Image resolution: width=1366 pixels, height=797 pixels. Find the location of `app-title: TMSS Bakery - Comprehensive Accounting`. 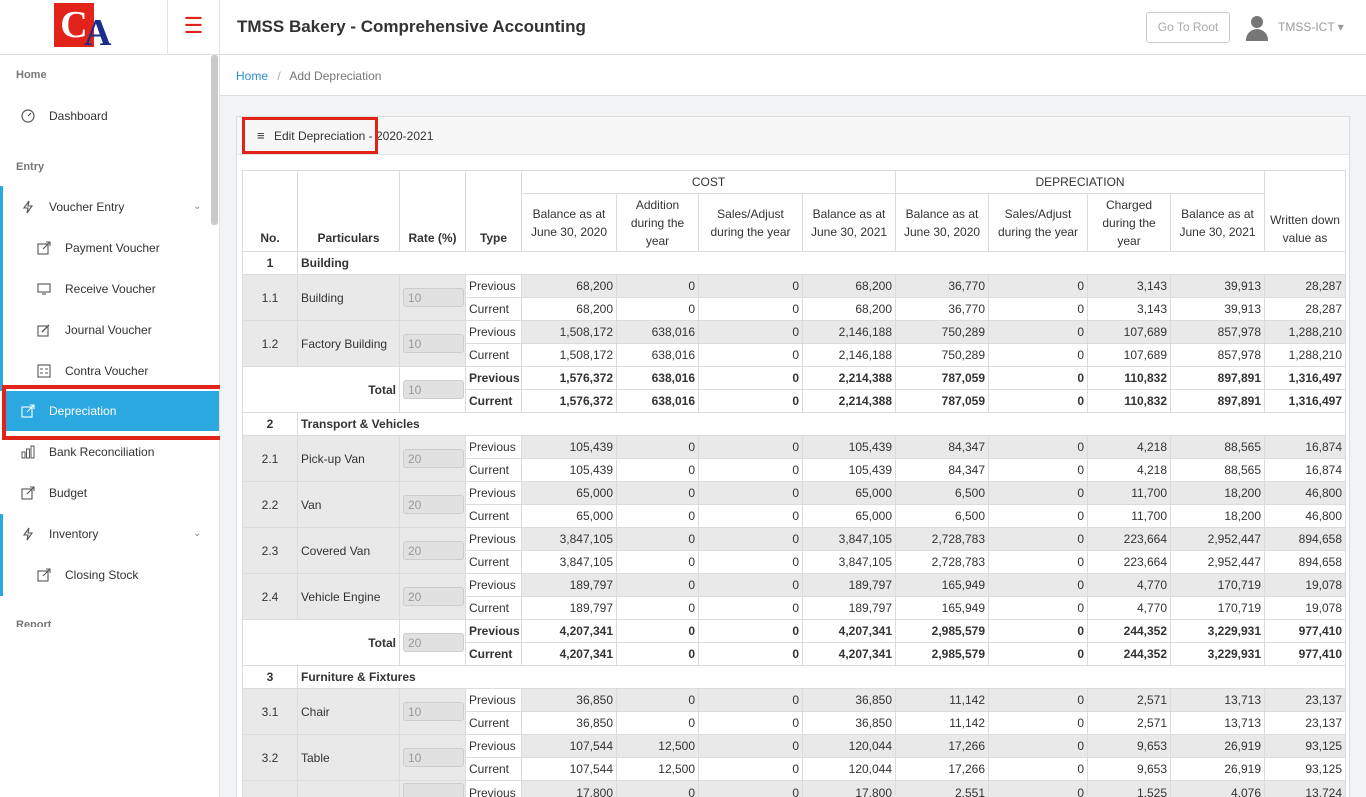

app-title: TMSS Bakery - Comprehensive Accounting is located at coordinates (411, 26).